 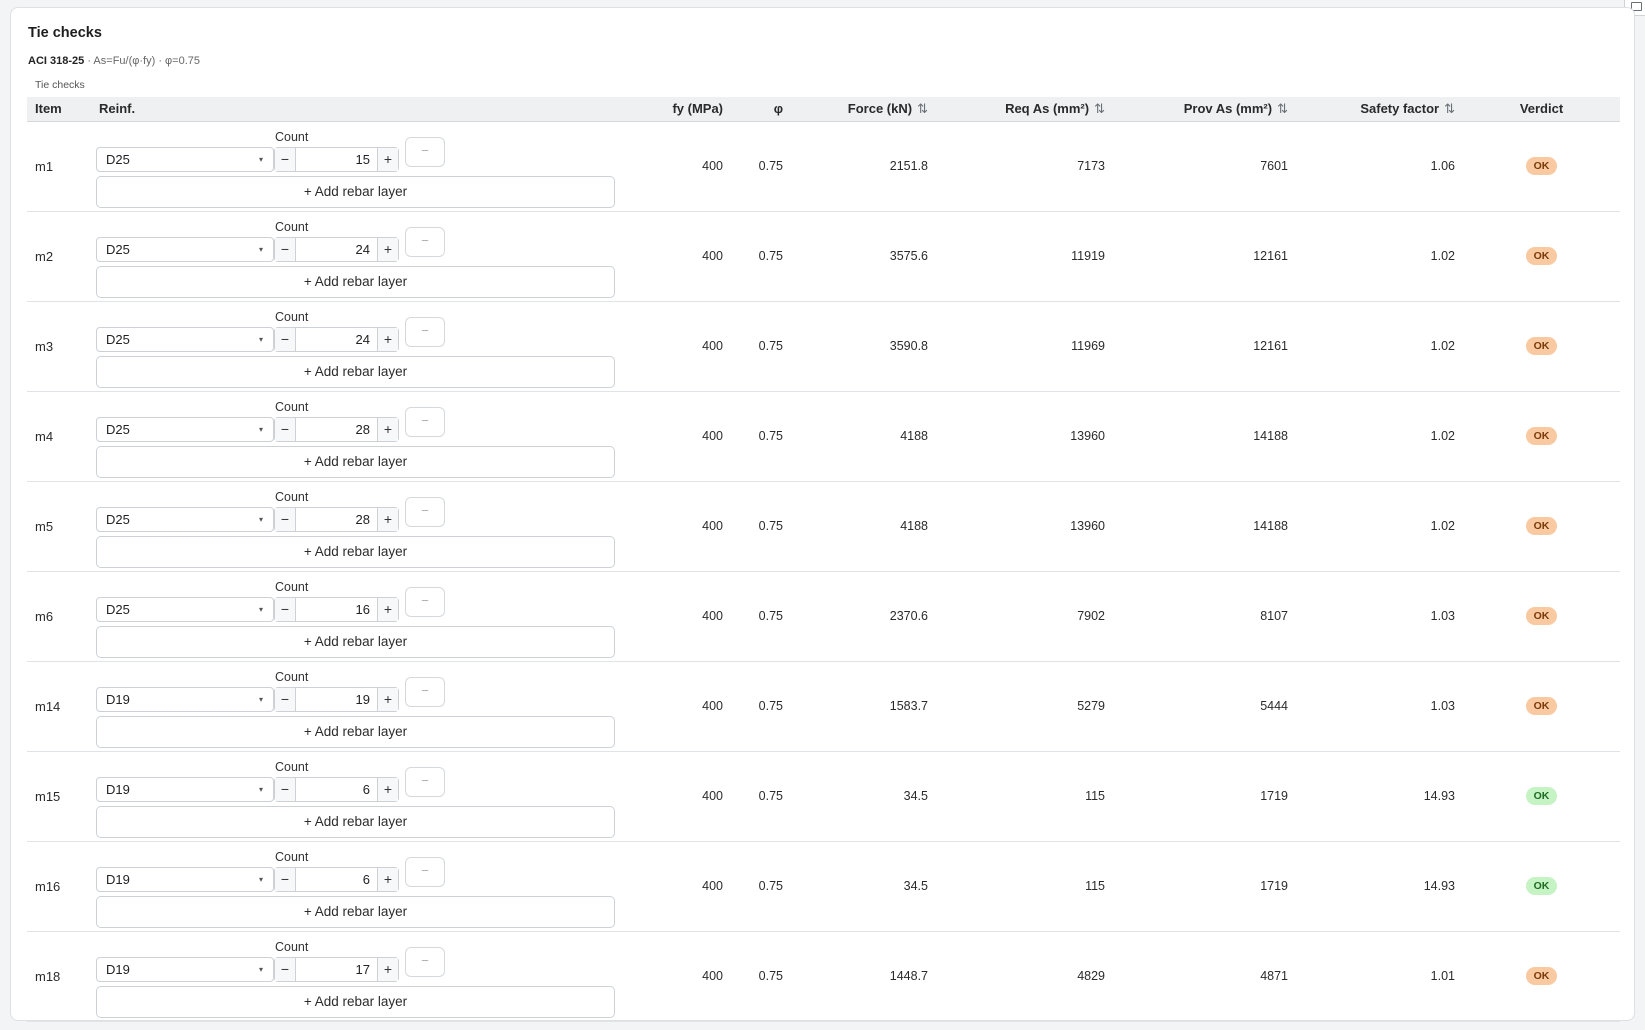 I want to click on count-input: 17, so click(x=336, y=969).